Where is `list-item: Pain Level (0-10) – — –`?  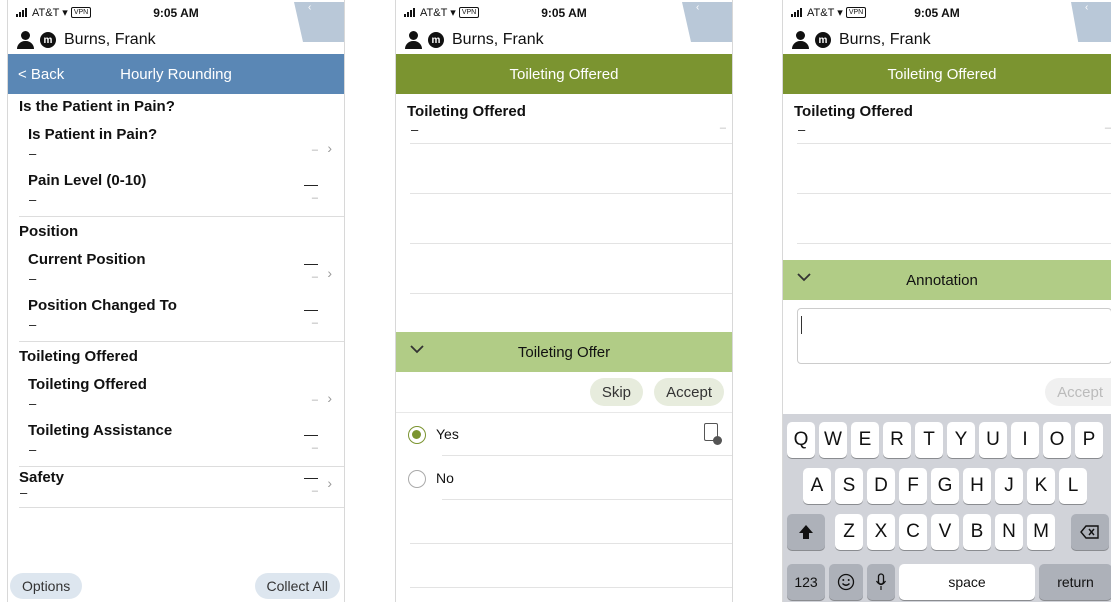 list-item: Pain Level (0-10) – — – is located at coordinates (181, 189).